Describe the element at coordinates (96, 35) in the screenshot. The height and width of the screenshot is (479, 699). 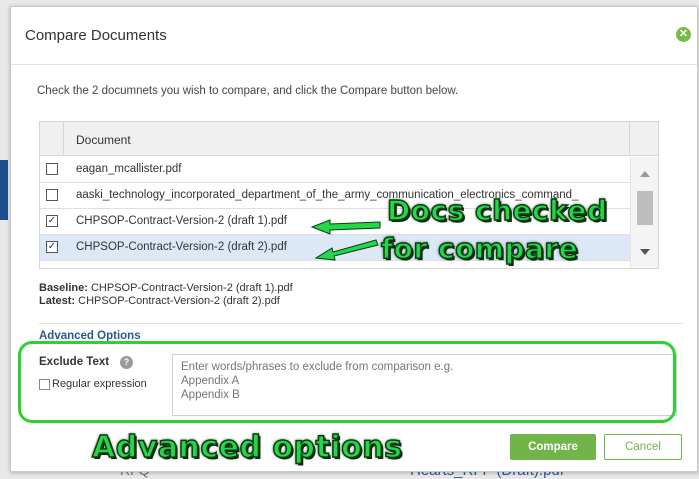
I see `dialog-title: Compare Documents` at that location.